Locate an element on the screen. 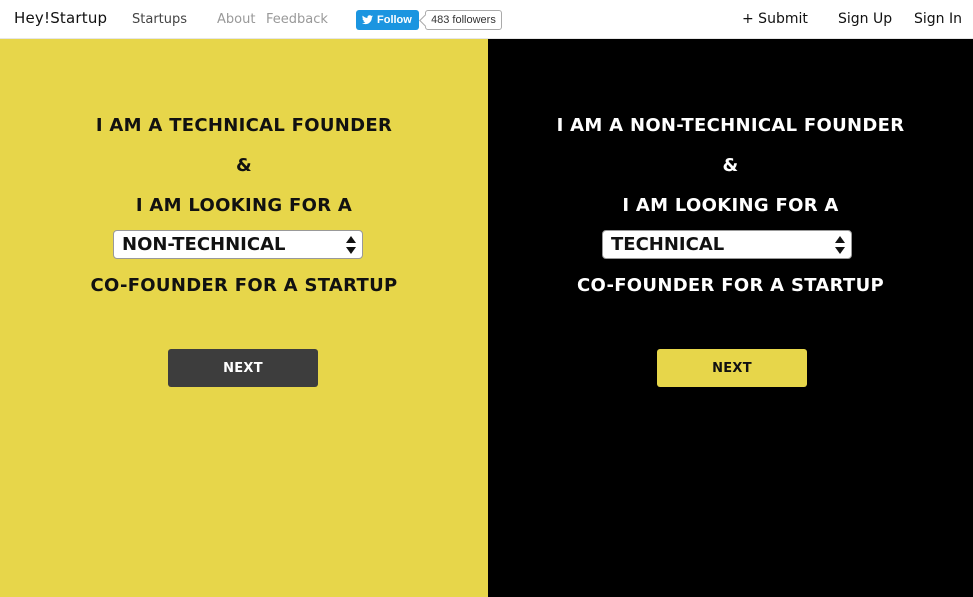 Image resolution: width=973 pixels, height=597 pixels. twitter-bird-icon is located at coordinates (367, 20).